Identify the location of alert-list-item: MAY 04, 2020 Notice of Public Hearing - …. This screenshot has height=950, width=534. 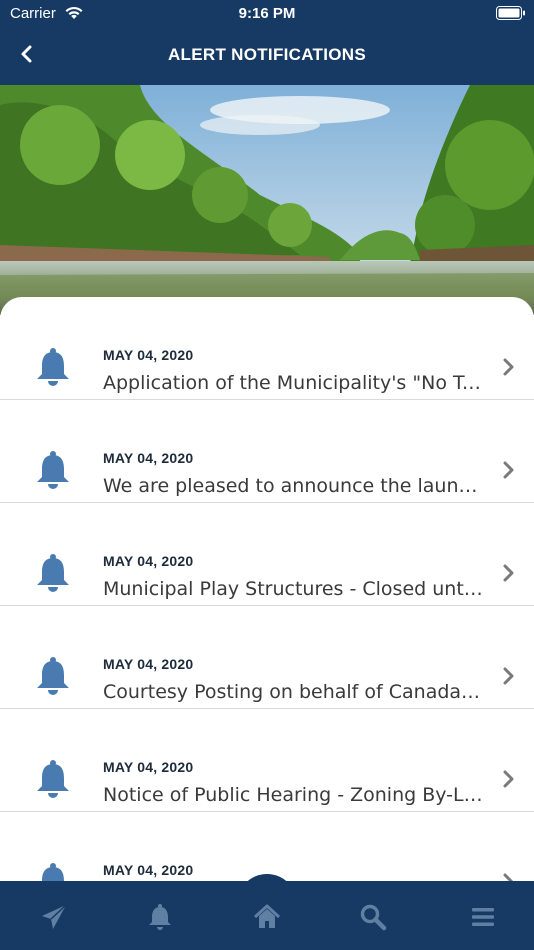
(267, 760).